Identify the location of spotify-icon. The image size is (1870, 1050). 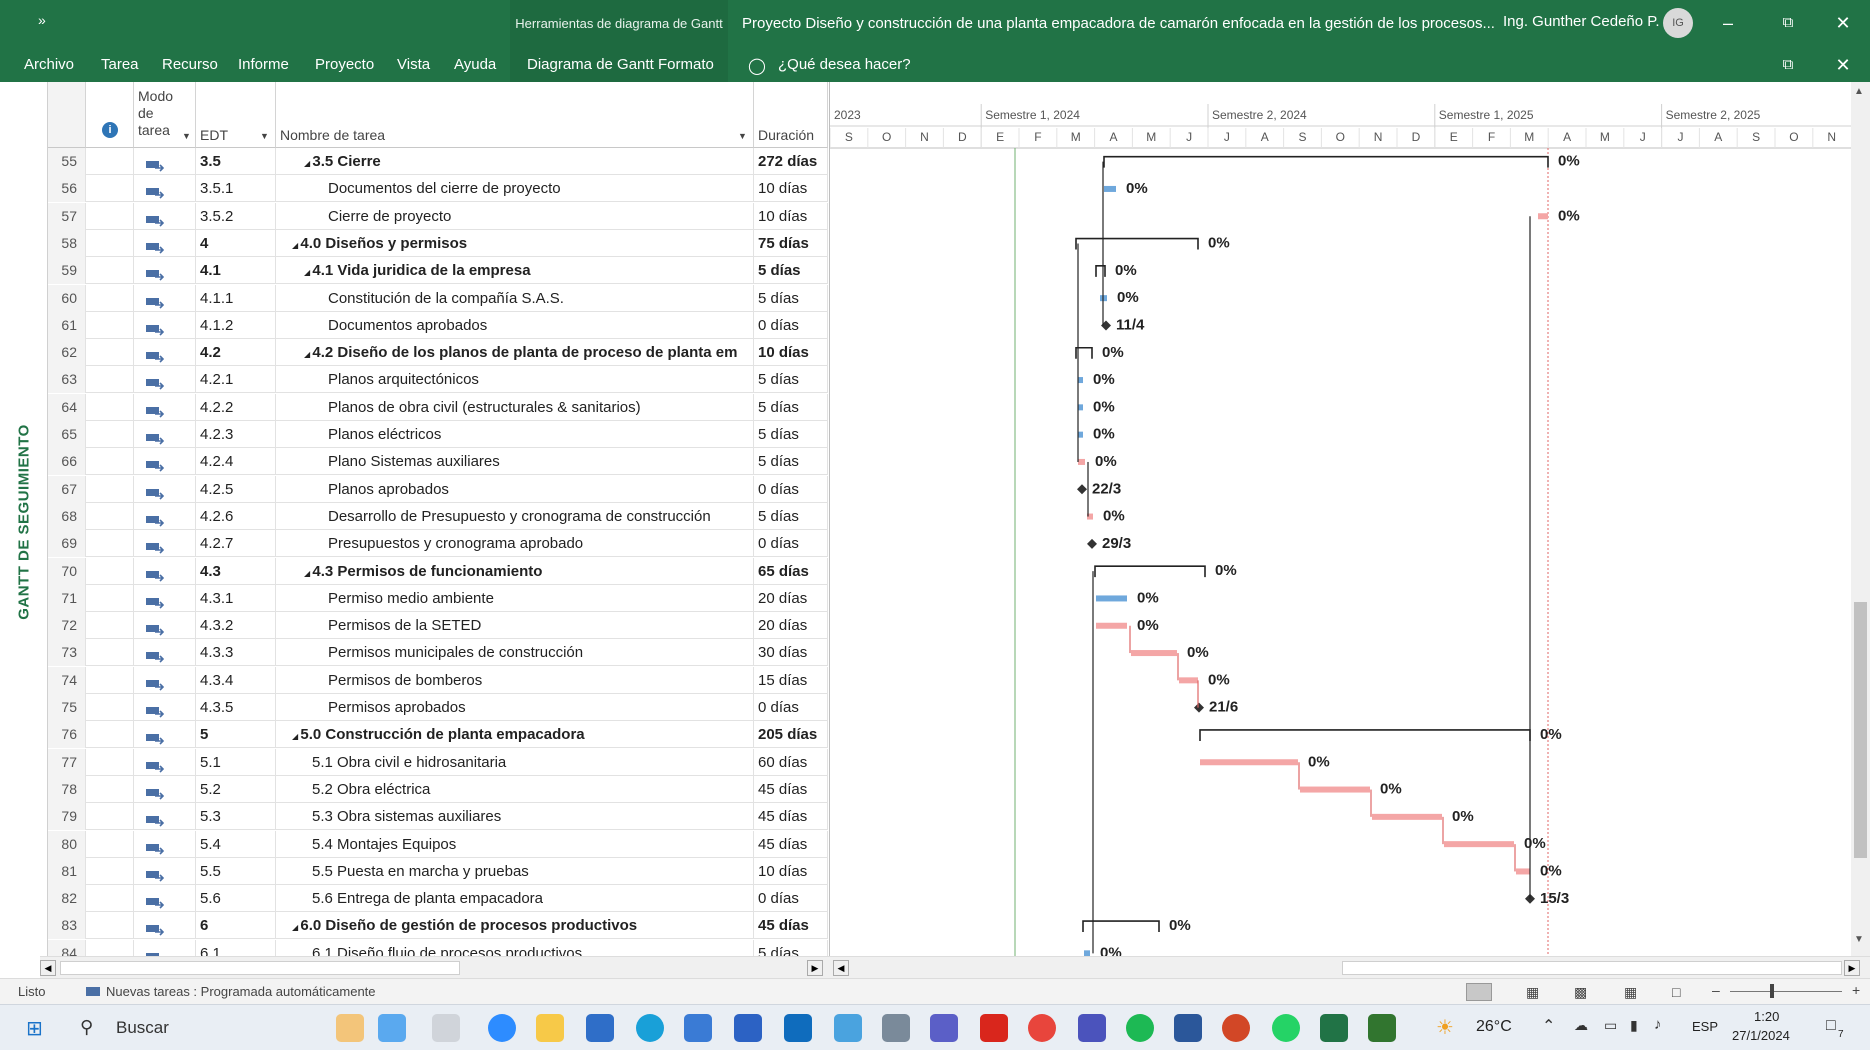
(1140, 1028).